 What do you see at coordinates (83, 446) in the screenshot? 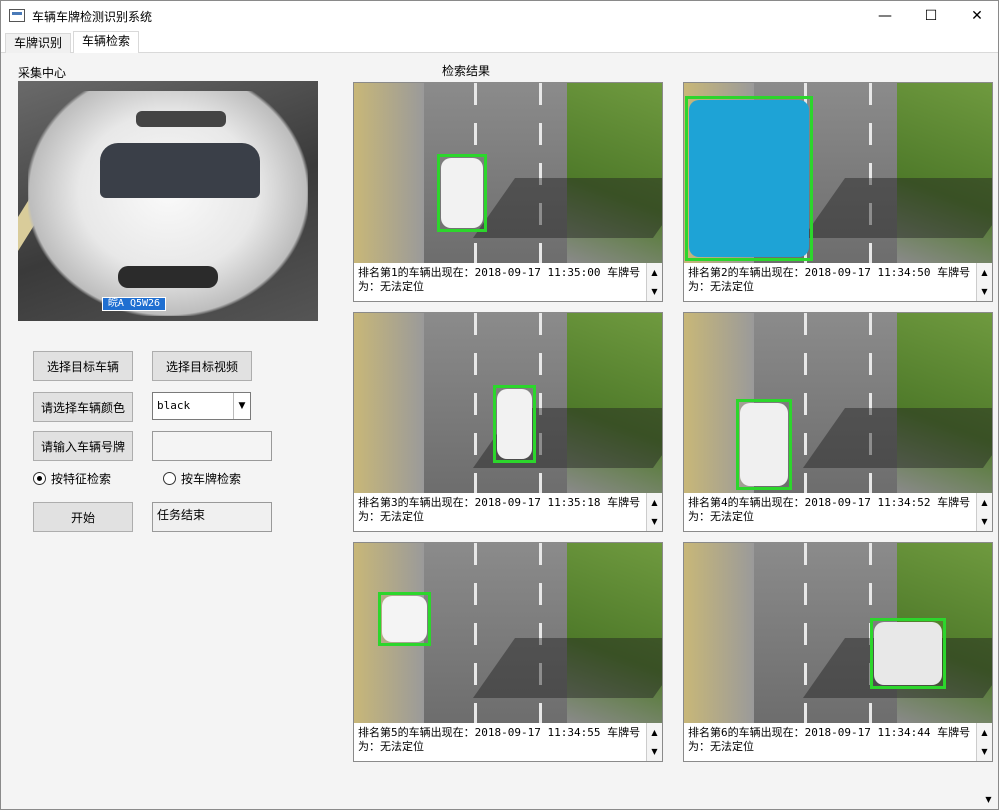
I see `input-plate-button: 请输入车辆号牌` at bounding box center [83, 446].